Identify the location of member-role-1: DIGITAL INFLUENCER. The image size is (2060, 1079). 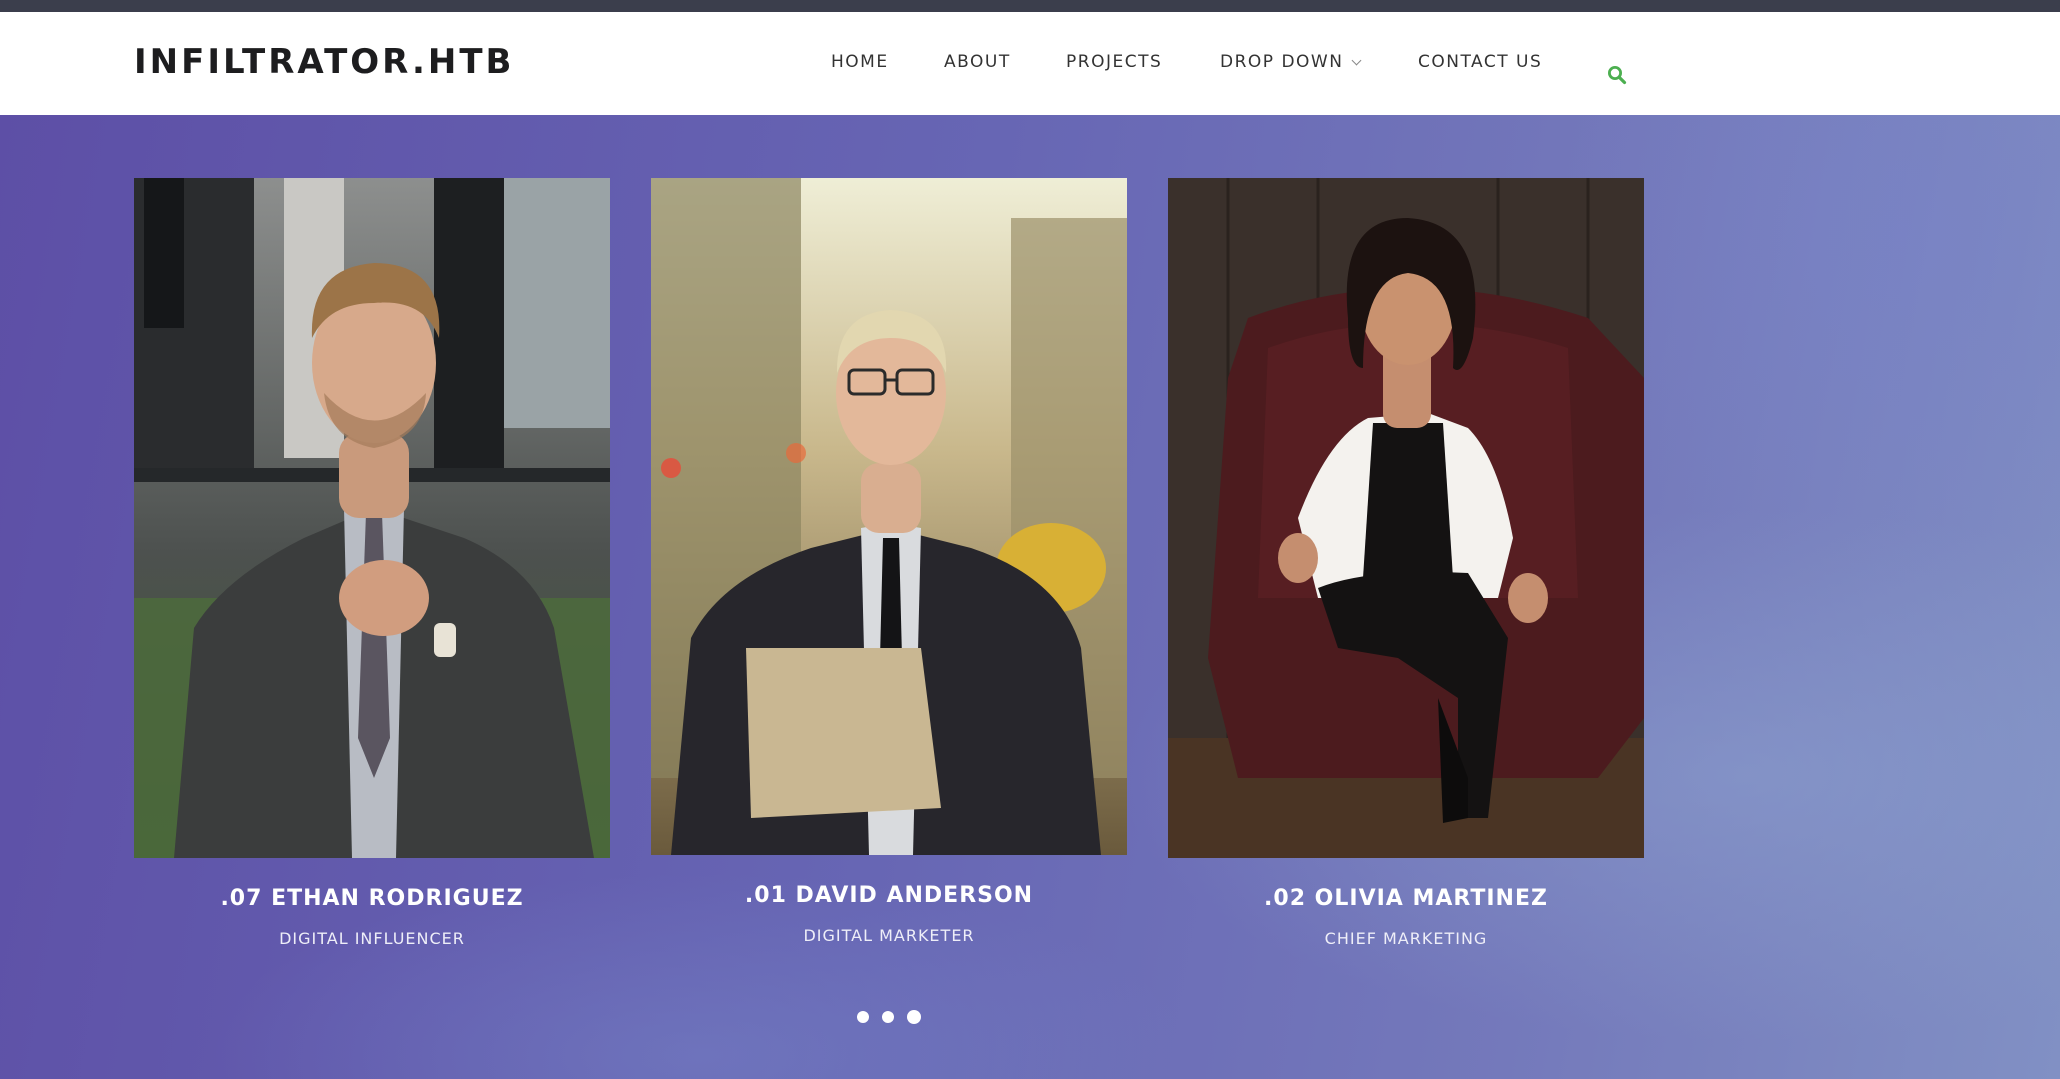
(372, 938).